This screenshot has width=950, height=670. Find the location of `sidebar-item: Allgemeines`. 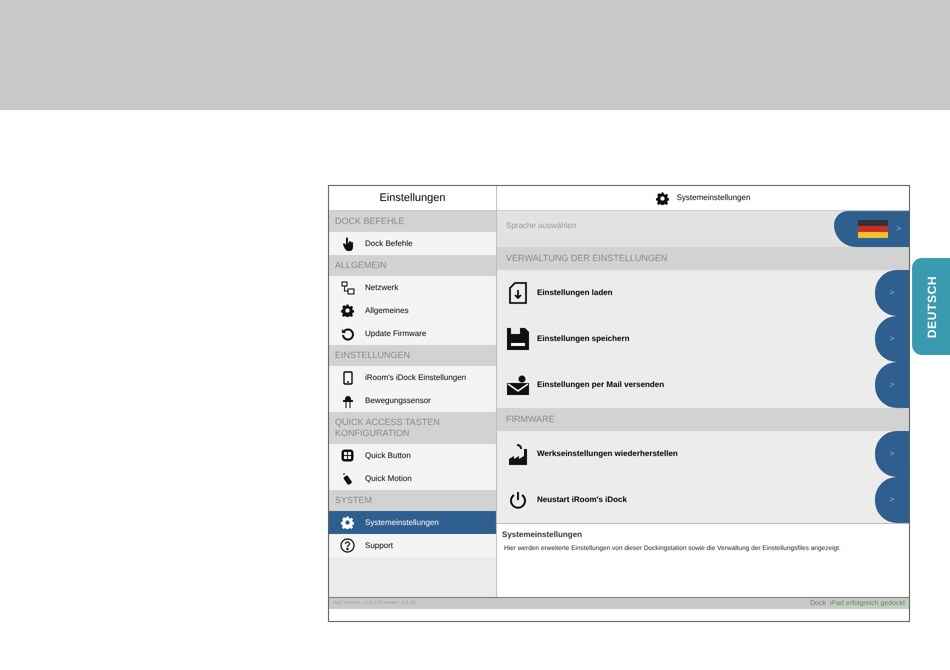

sidebar-item: Allgemeines is located at coordinates (412, 310).